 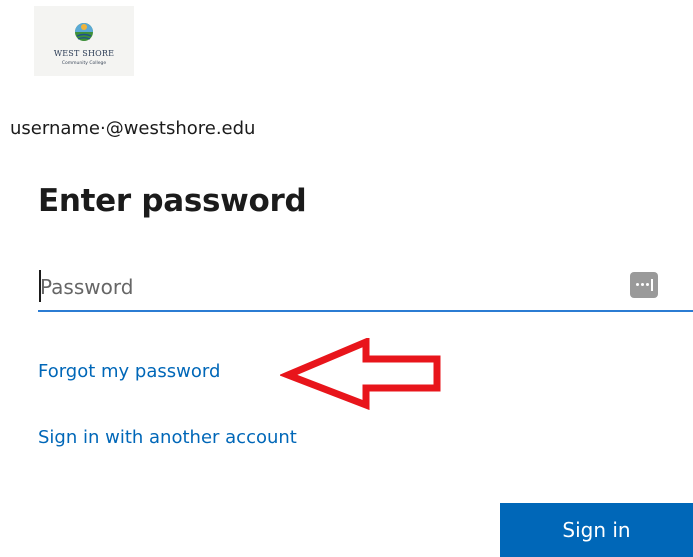 What do you see at coordinates (596, 530) in the screenshot?
I see `sign-in-button: Sign in` at bounding box center [596, 530].